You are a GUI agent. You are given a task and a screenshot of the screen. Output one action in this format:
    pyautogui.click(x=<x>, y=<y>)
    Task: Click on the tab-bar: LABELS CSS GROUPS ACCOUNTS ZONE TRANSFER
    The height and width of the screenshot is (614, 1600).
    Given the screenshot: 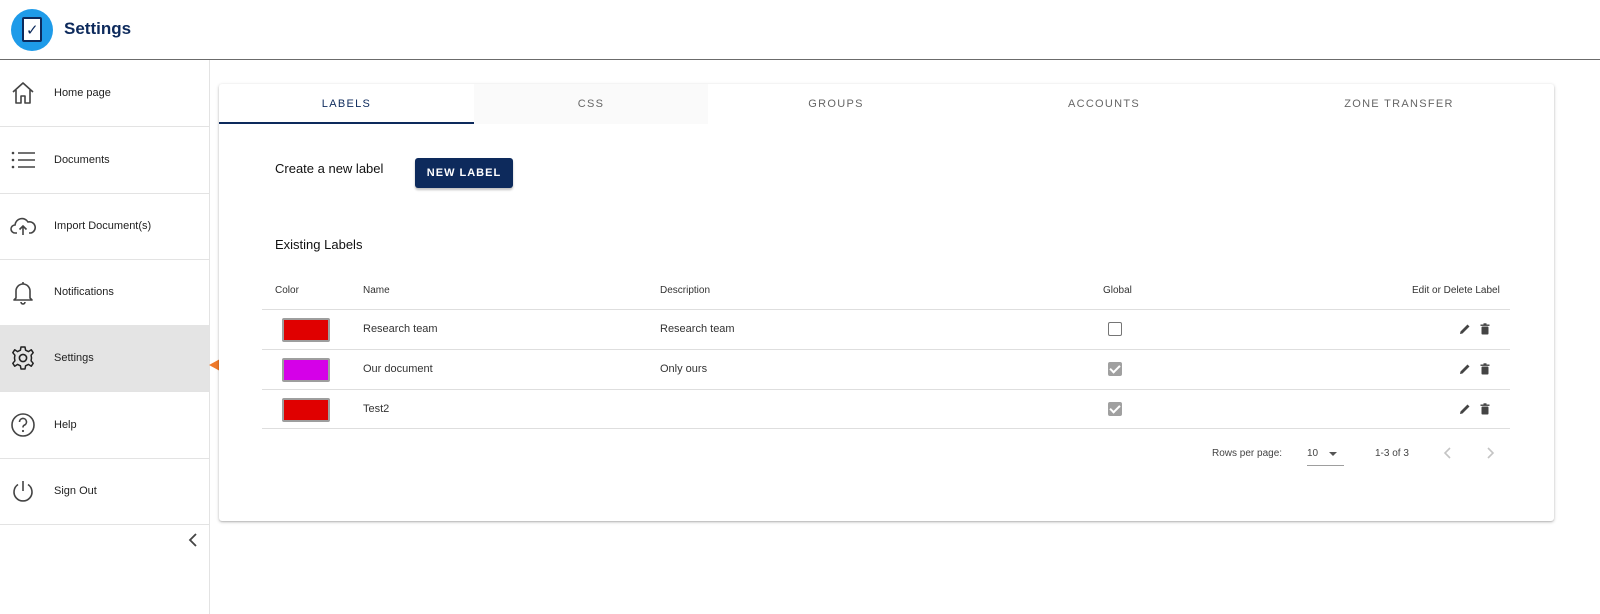 What is the action you would take?
    pyautogui.click(x=886, y=104)
    